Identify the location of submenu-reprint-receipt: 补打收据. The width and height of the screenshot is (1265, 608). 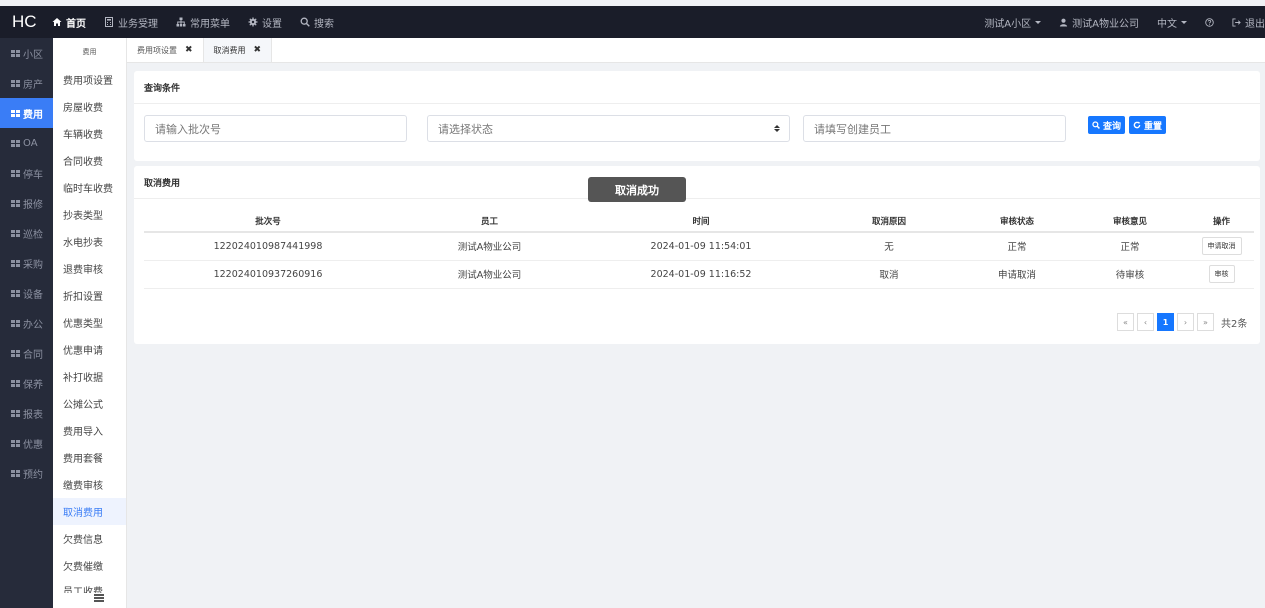
(89, 376).